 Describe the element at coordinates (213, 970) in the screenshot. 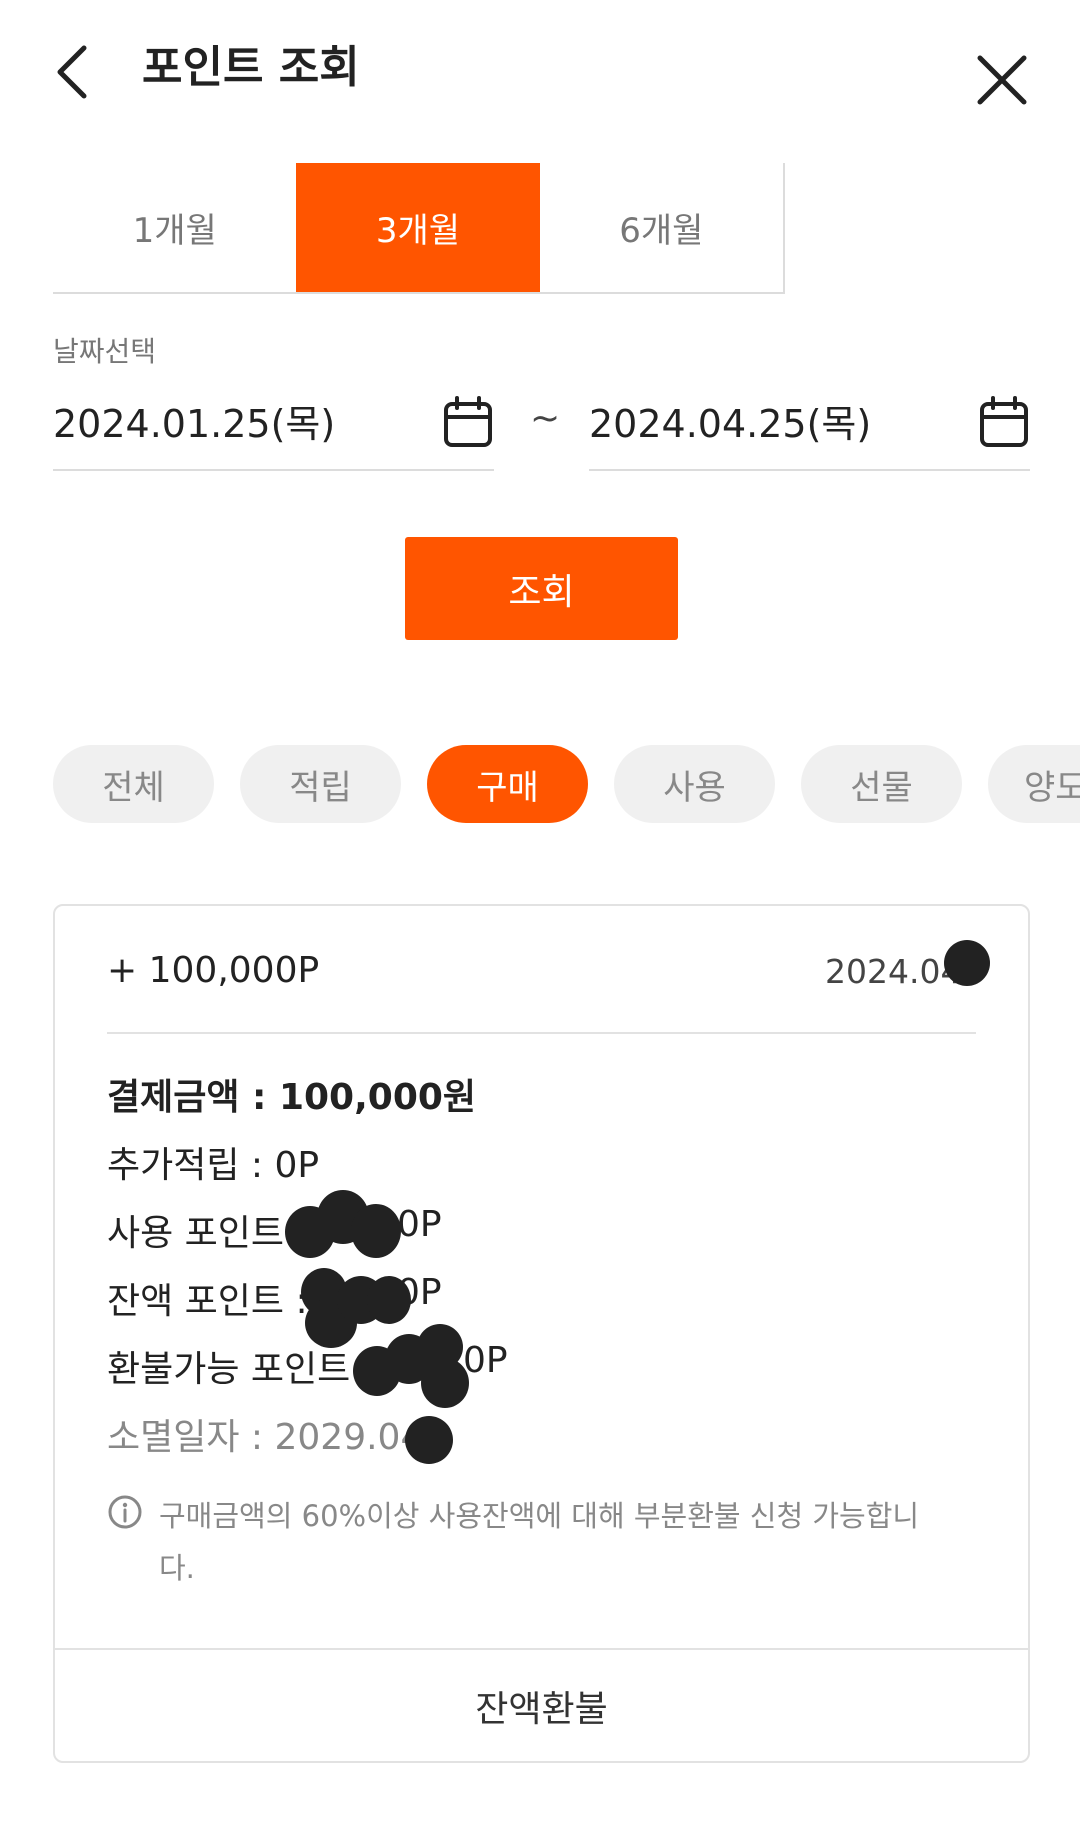

I see `record-amount: + 100,000P` at that location.